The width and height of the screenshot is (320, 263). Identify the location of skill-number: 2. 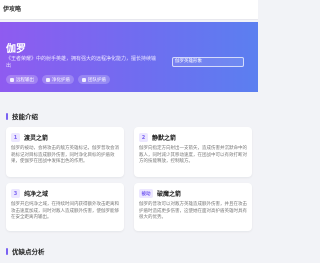
(143, 137).